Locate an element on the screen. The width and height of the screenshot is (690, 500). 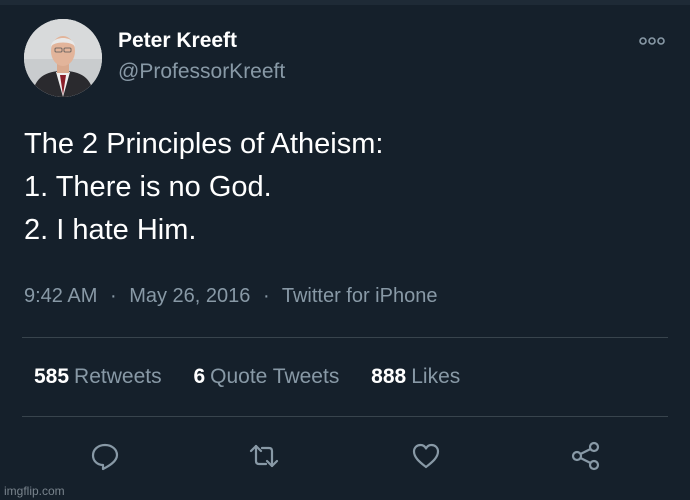
quote-tweets-stat: 6 Quote Tweets is located at coordinates (266, 377).